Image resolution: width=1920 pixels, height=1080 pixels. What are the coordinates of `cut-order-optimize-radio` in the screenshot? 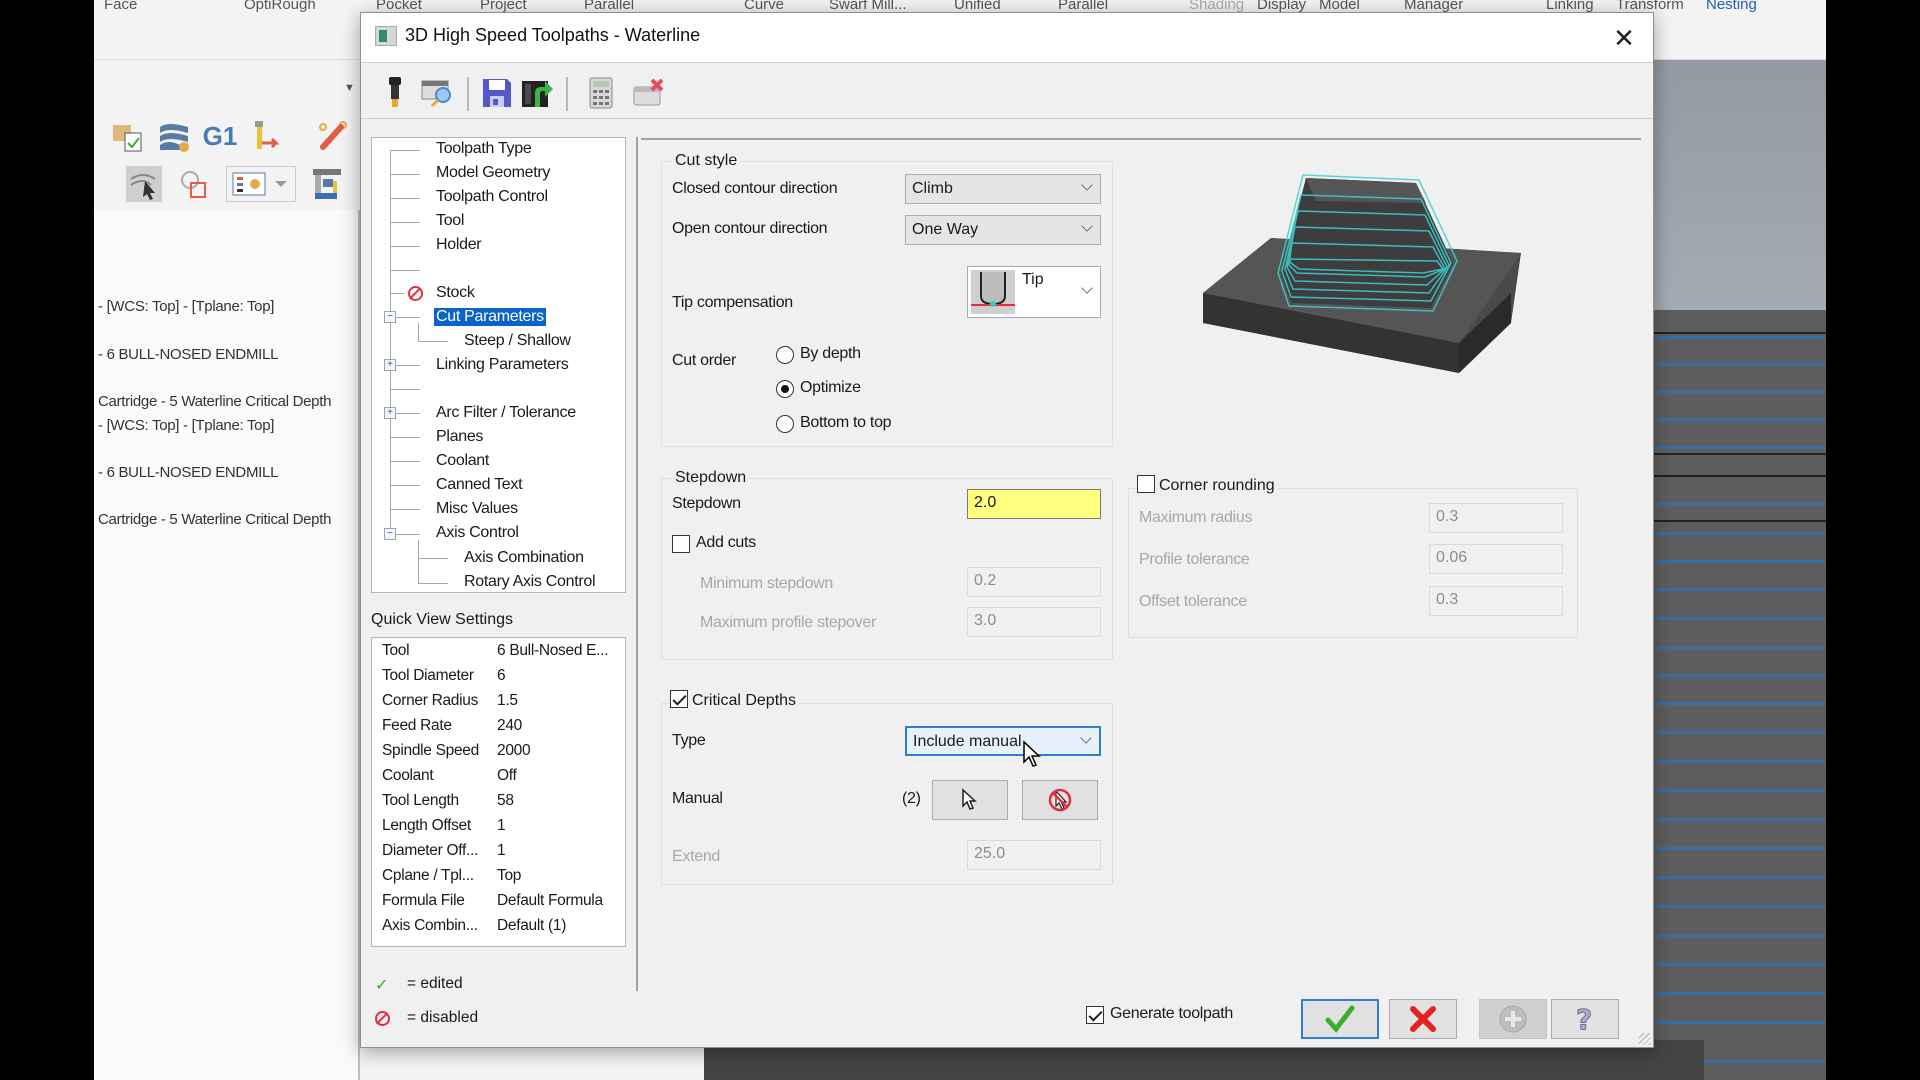 It's located at (785, 389).